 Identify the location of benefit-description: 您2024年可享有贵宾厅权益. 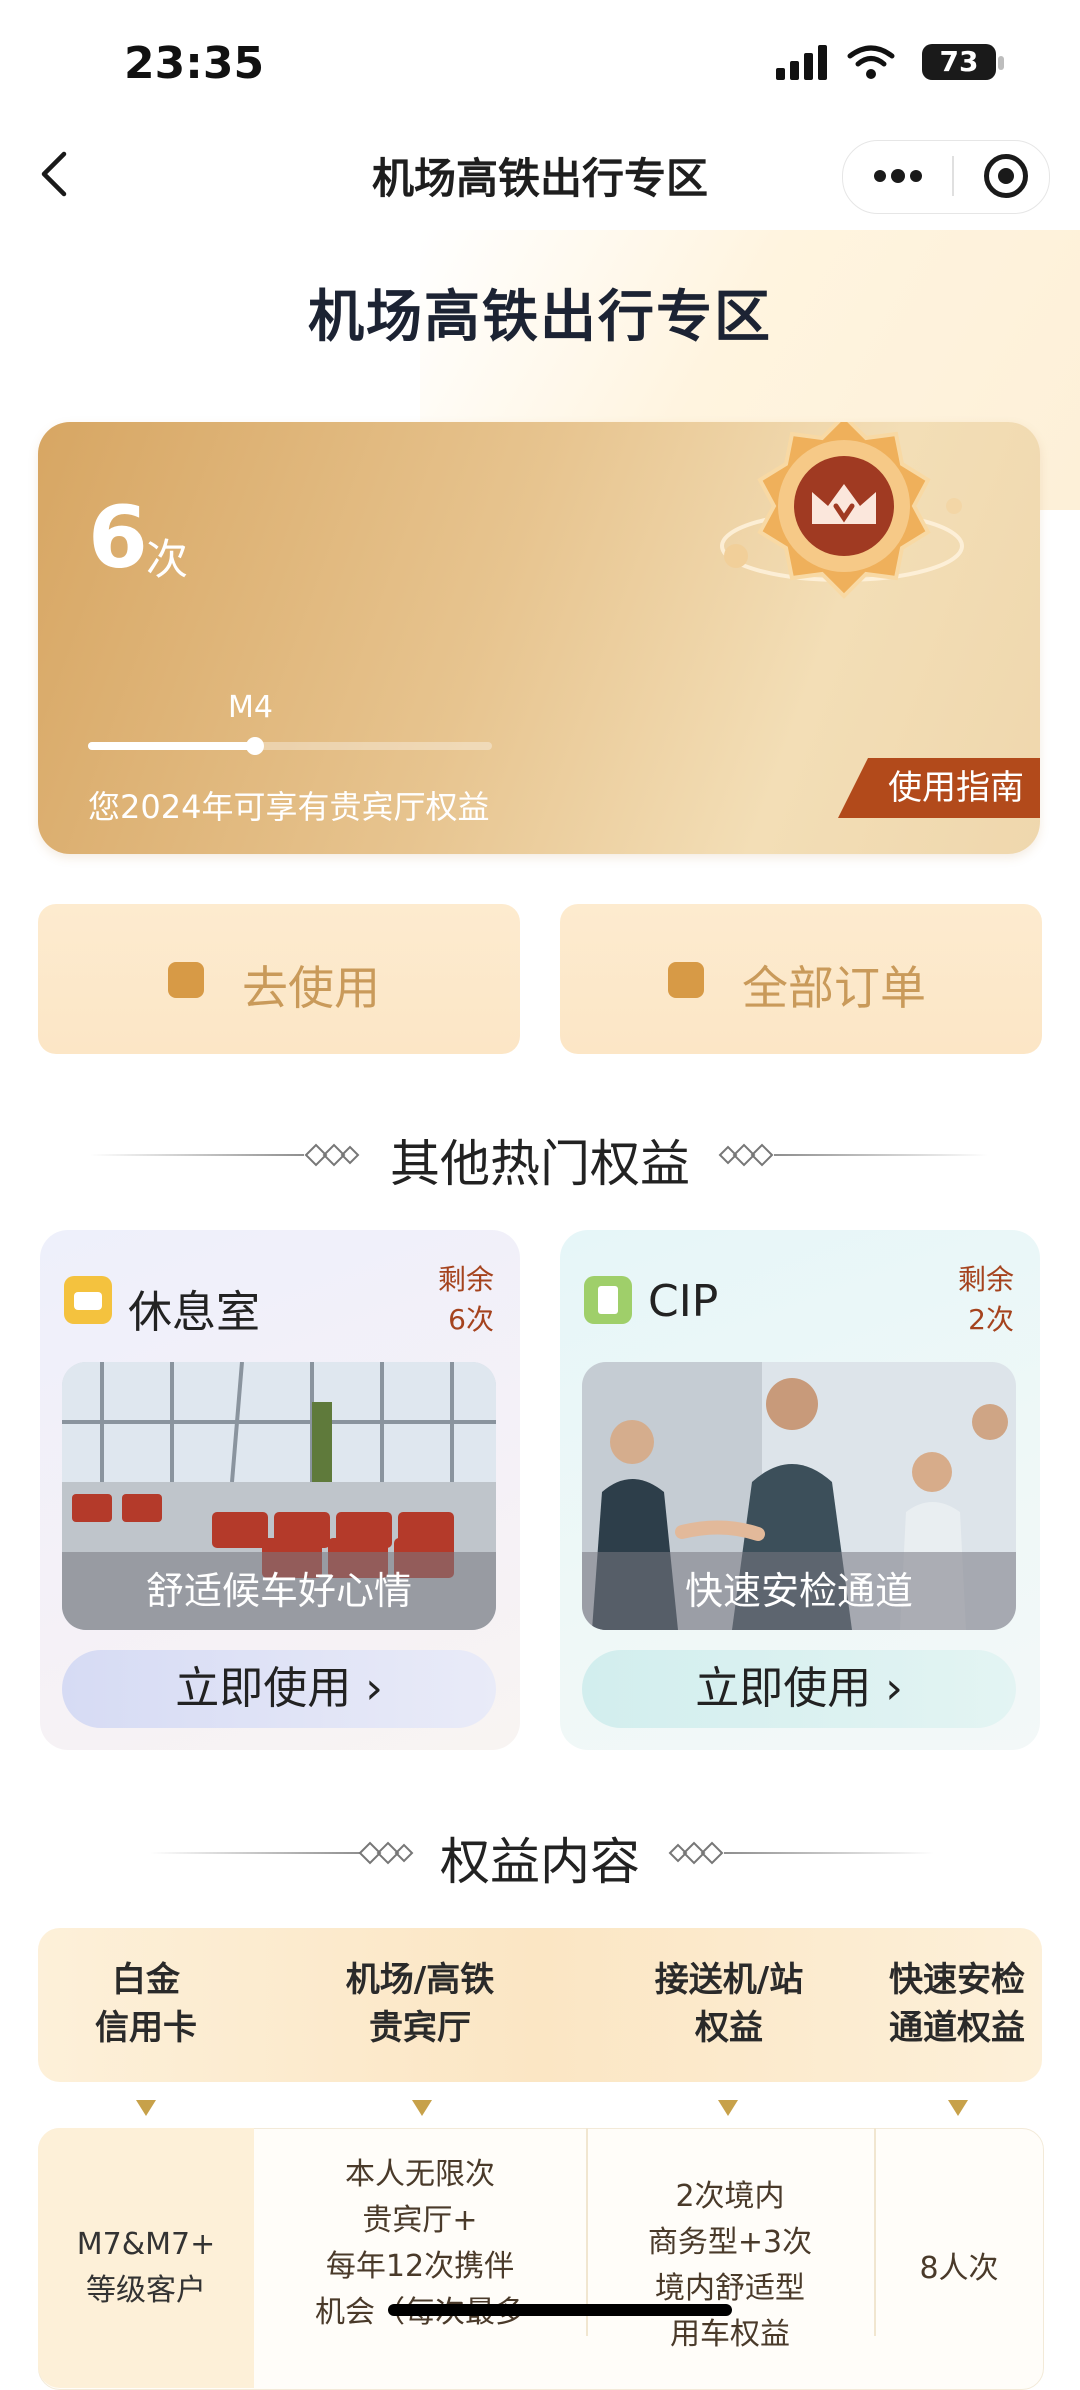
(289, 807).